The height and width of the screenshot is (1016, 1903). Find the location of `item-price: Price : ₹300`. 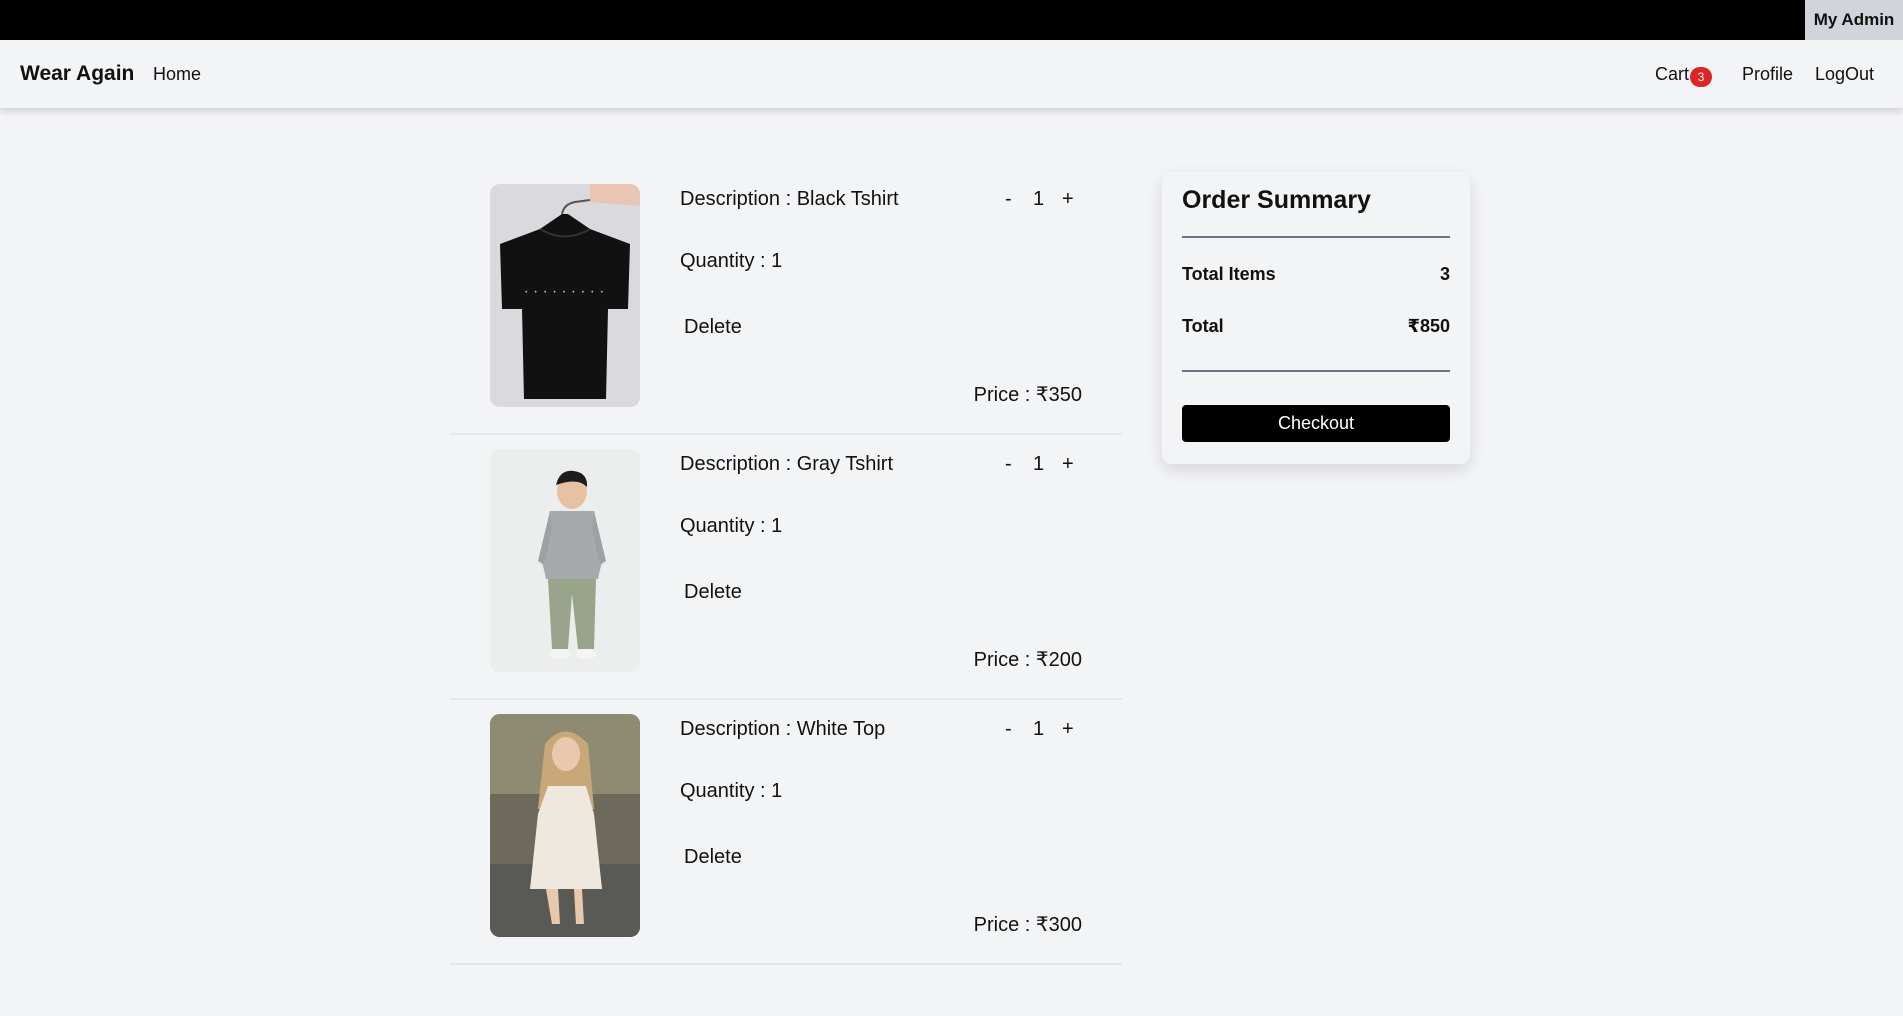

item-price: Price : ₹300 is located at coordinates (1027, 925).